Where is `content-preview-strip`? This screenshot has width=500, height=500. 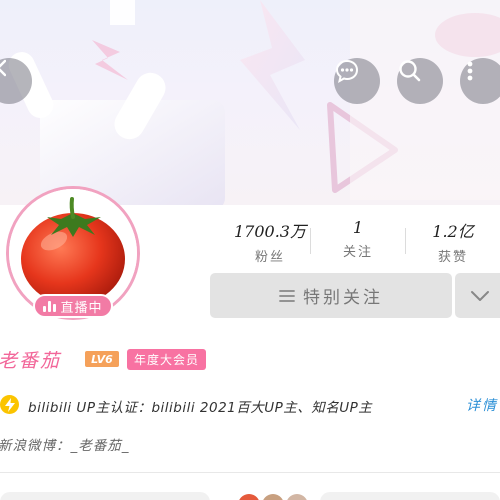
content-preview-strip is located at coordinates (250, 494).